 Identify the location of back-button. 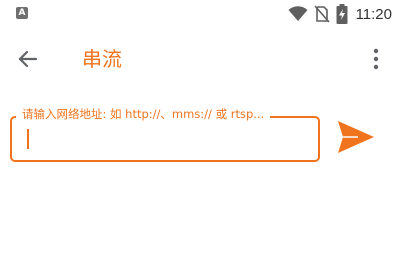
(28, 59).